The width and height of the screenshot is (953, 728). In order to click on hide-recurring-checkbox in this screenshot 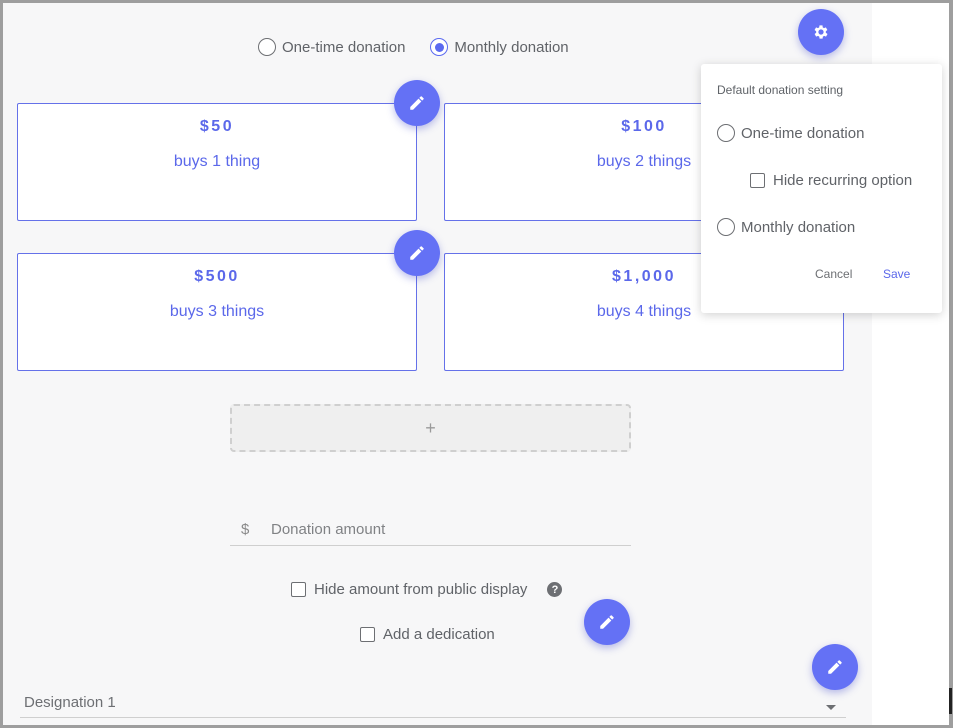, I will do `click(757, 180)`.